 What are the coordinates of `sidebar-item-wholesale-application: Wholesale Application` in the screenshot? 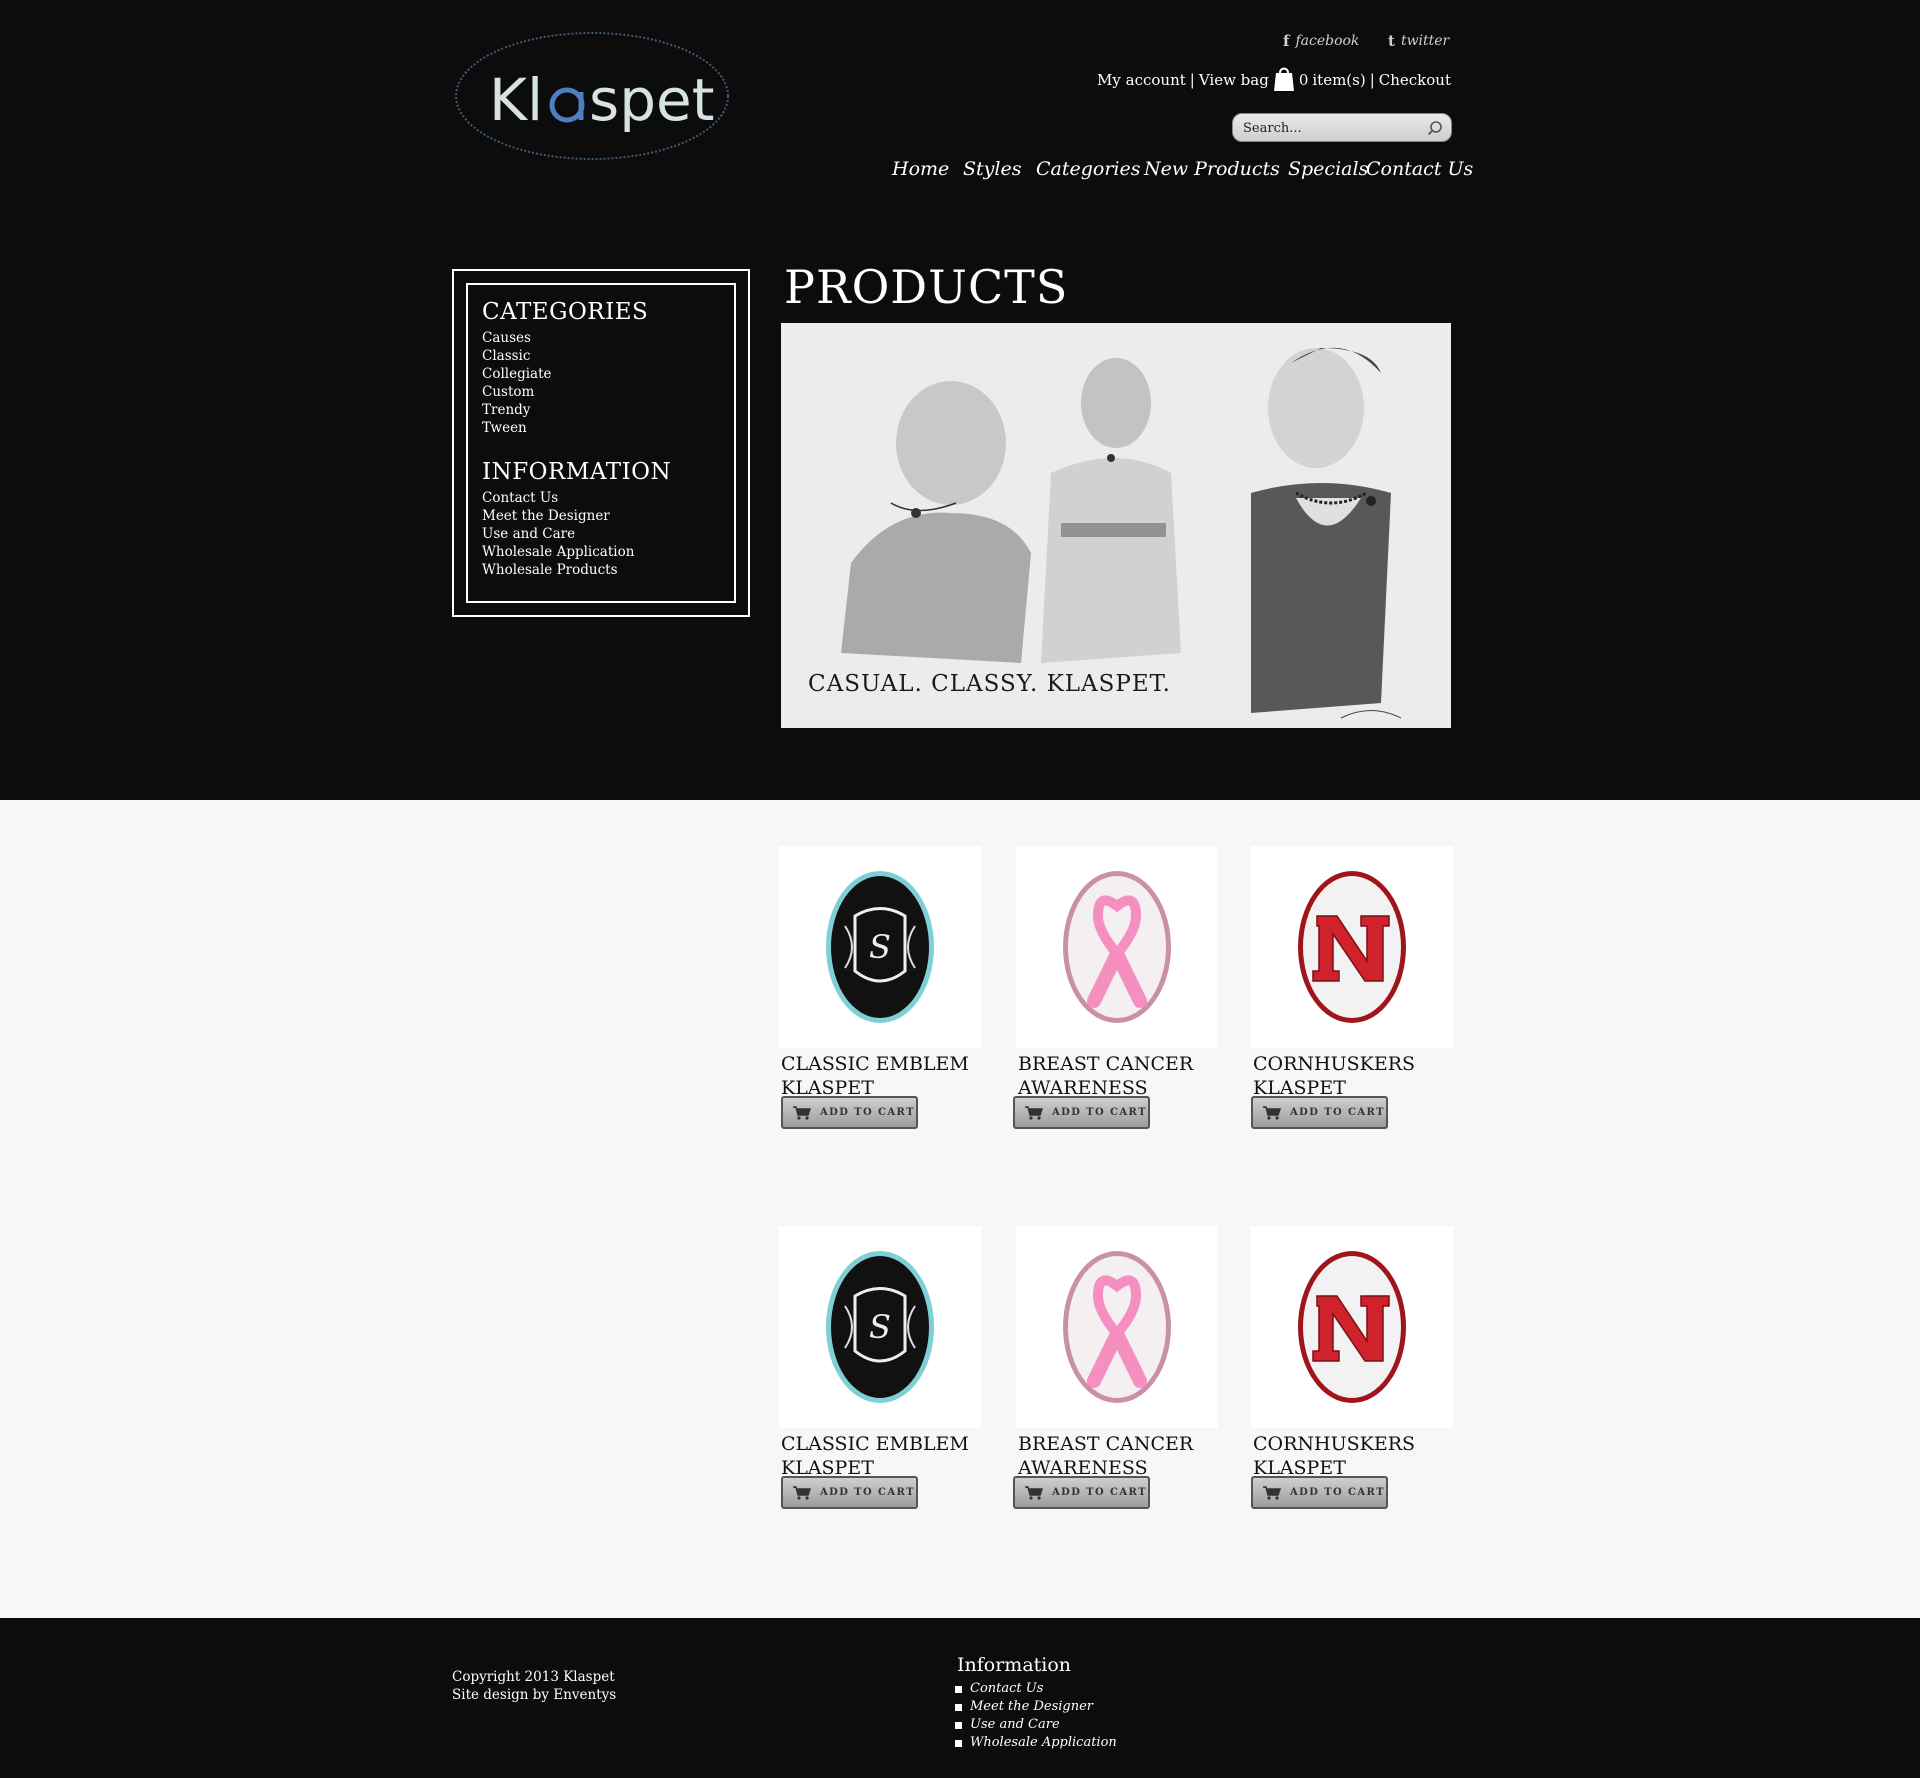 It's located at (608, 552).